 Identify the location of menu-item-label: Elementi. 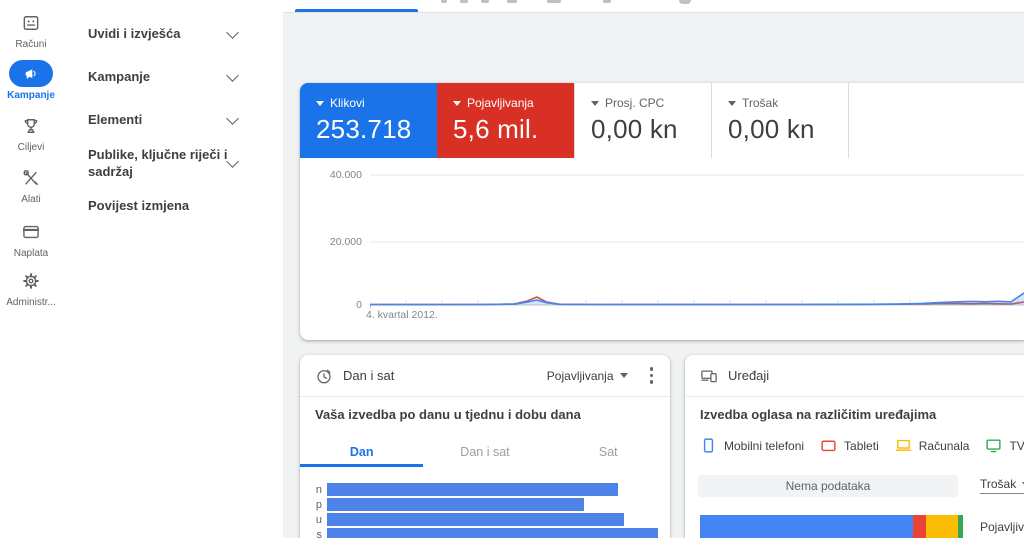
(115, 119).